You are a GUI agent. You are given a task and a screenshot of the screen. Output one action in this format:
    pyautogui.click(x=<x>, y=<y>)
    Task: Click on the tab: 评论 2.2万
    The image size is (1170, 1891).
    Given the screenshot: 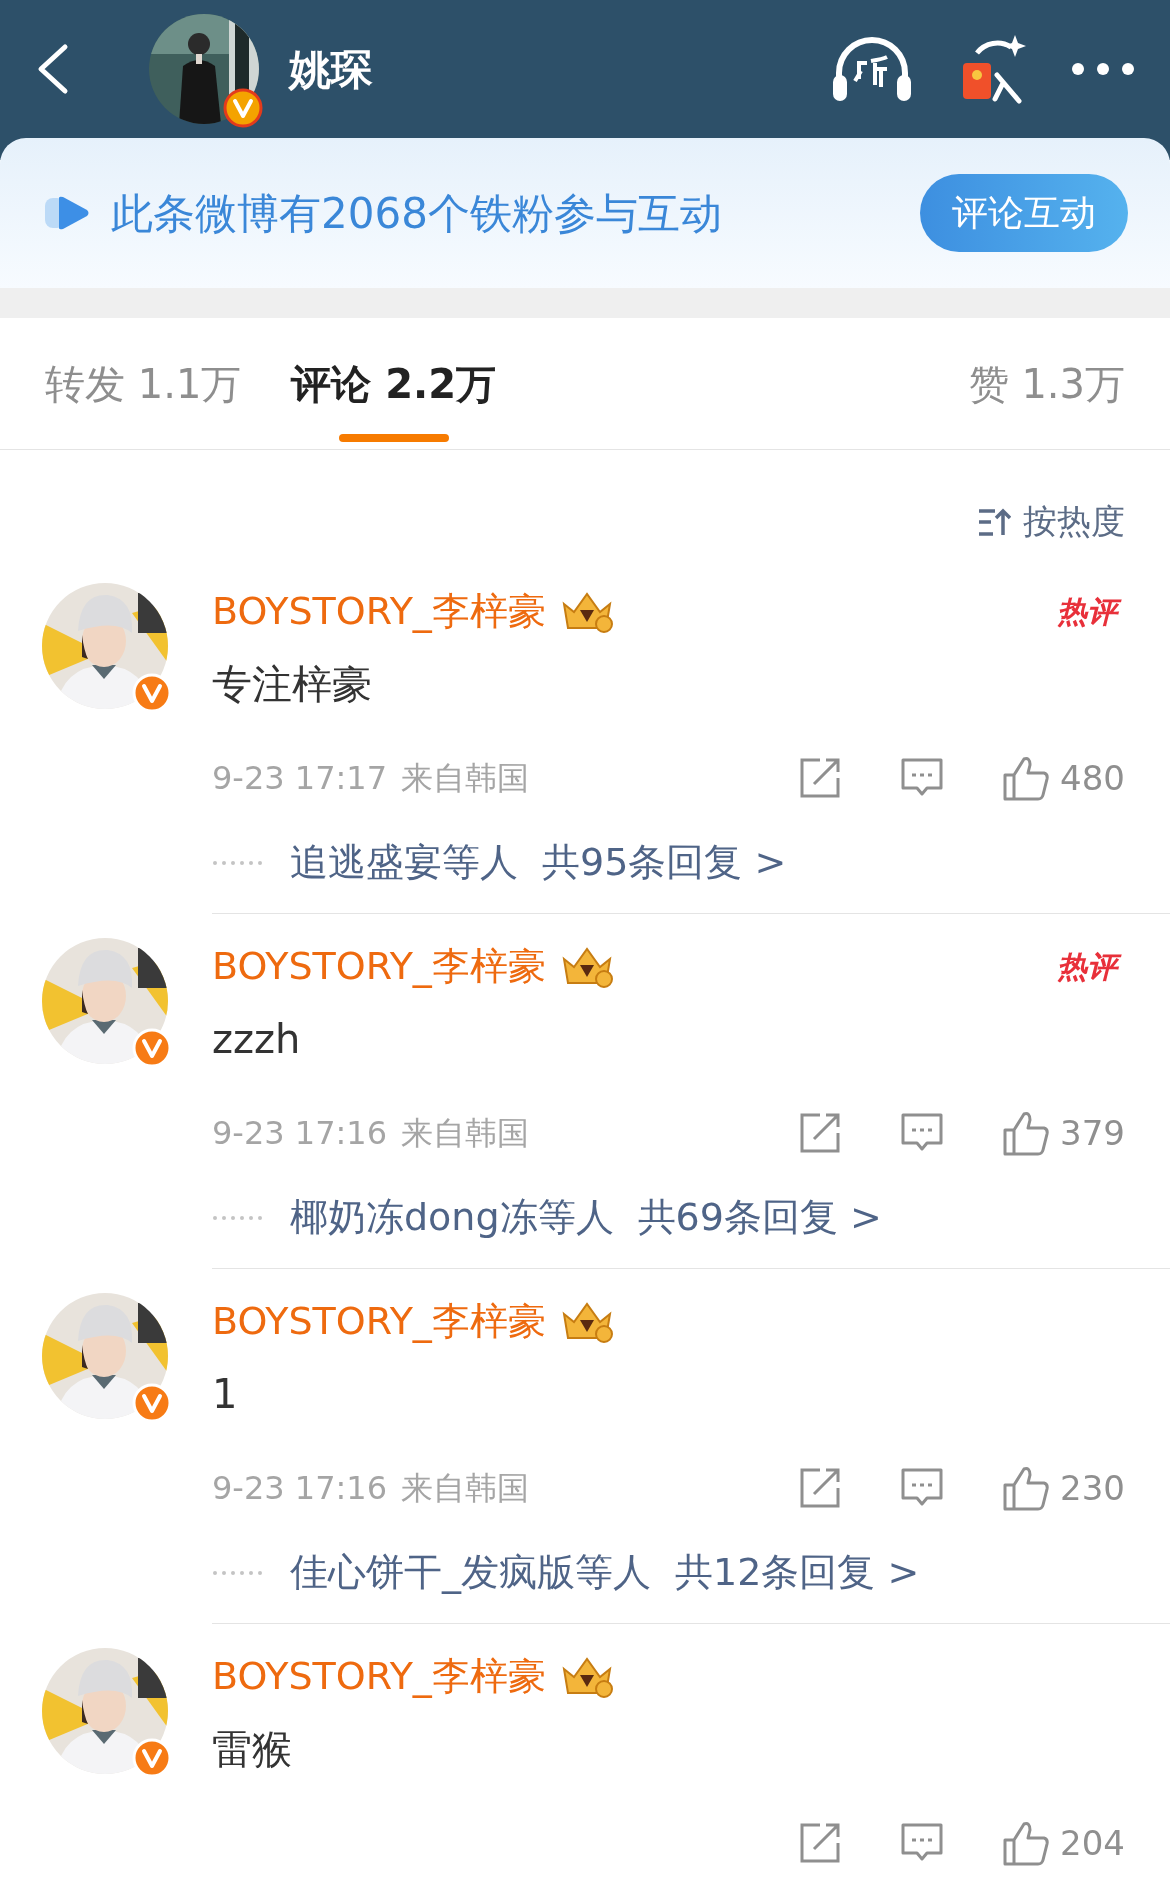 What is the action you would take?
    pyautogui.click(x=394, y=383)
    